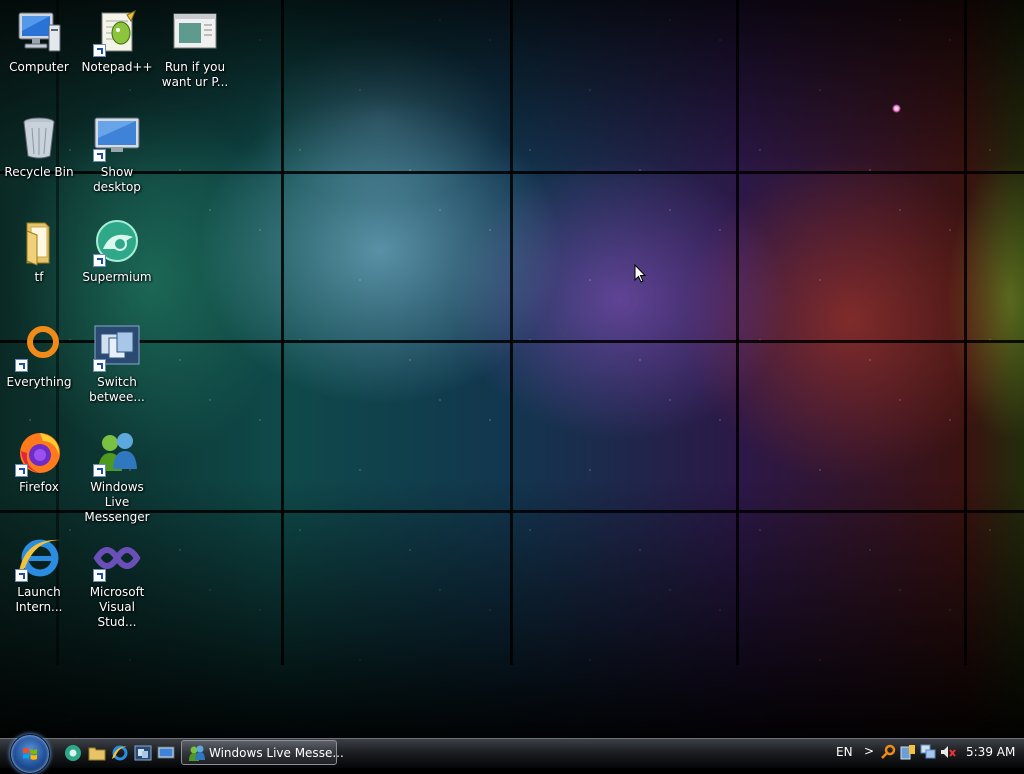 The width and height of the screenshot is (1024, 774). What do you see at coordinates (73, 753) in the screenshot?
I see `chrome-icon` at bounding box center [73, 753].